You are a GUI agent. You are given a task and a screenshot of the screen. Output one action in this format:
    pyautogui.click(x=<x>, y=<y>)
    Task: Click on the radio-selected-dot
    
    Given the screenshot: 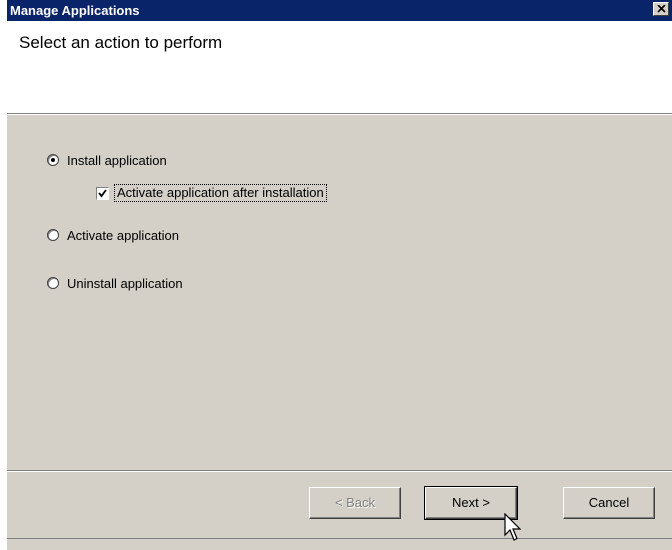 What is the action you would take?
    pyautogui.click(x=53, y=160)
    